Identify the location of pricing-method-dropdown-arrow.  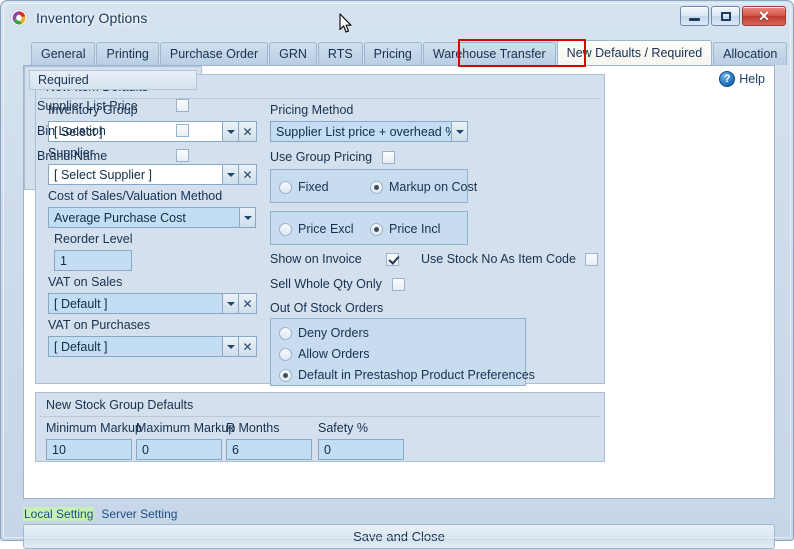
(459, 131).